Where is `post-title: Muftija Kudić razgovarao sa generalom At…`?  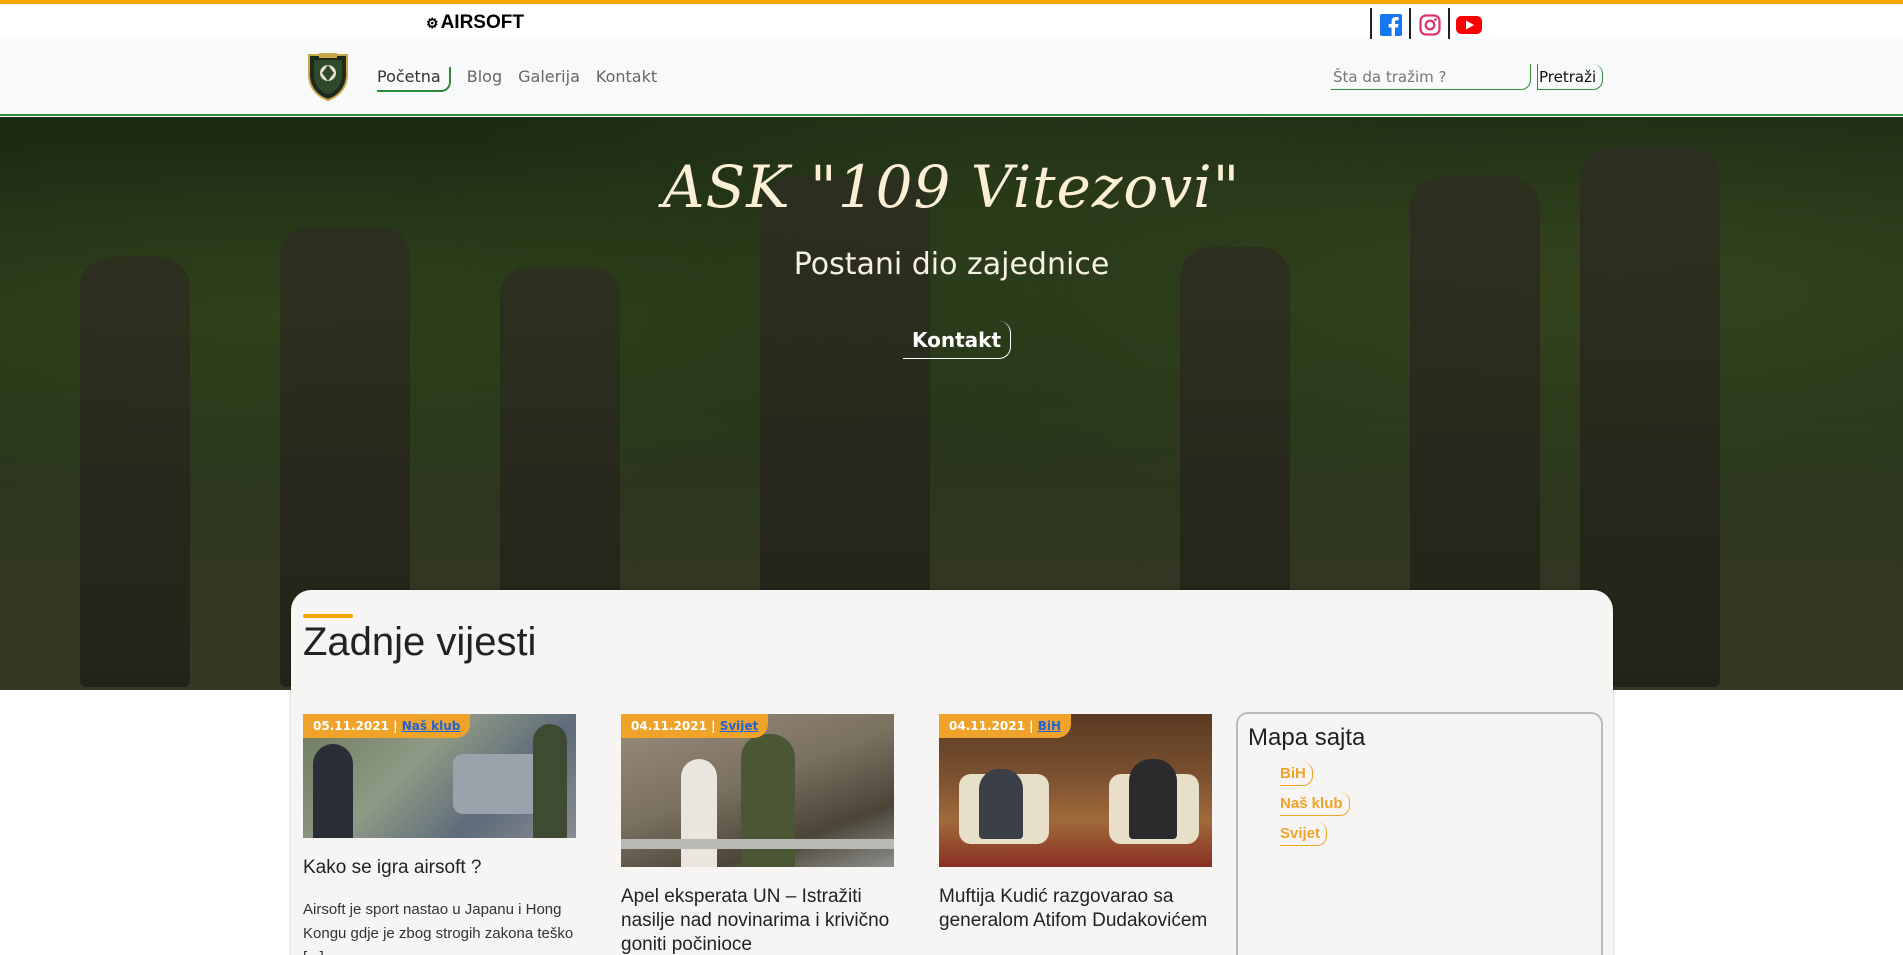 post-title: Muftija Kudić razgovarao sa generalom At… is located at coordinates (1075, 909).